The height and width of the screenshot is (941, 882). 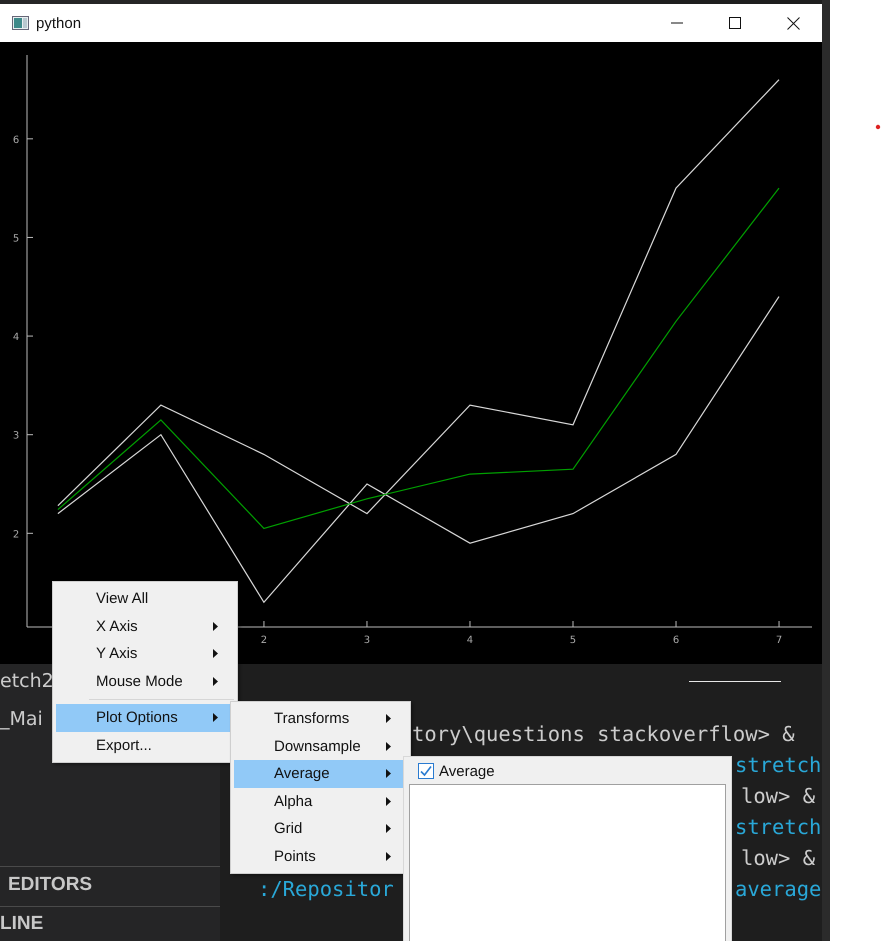 I want to click on y-tick-label: 3, so click(x=16, y=436).